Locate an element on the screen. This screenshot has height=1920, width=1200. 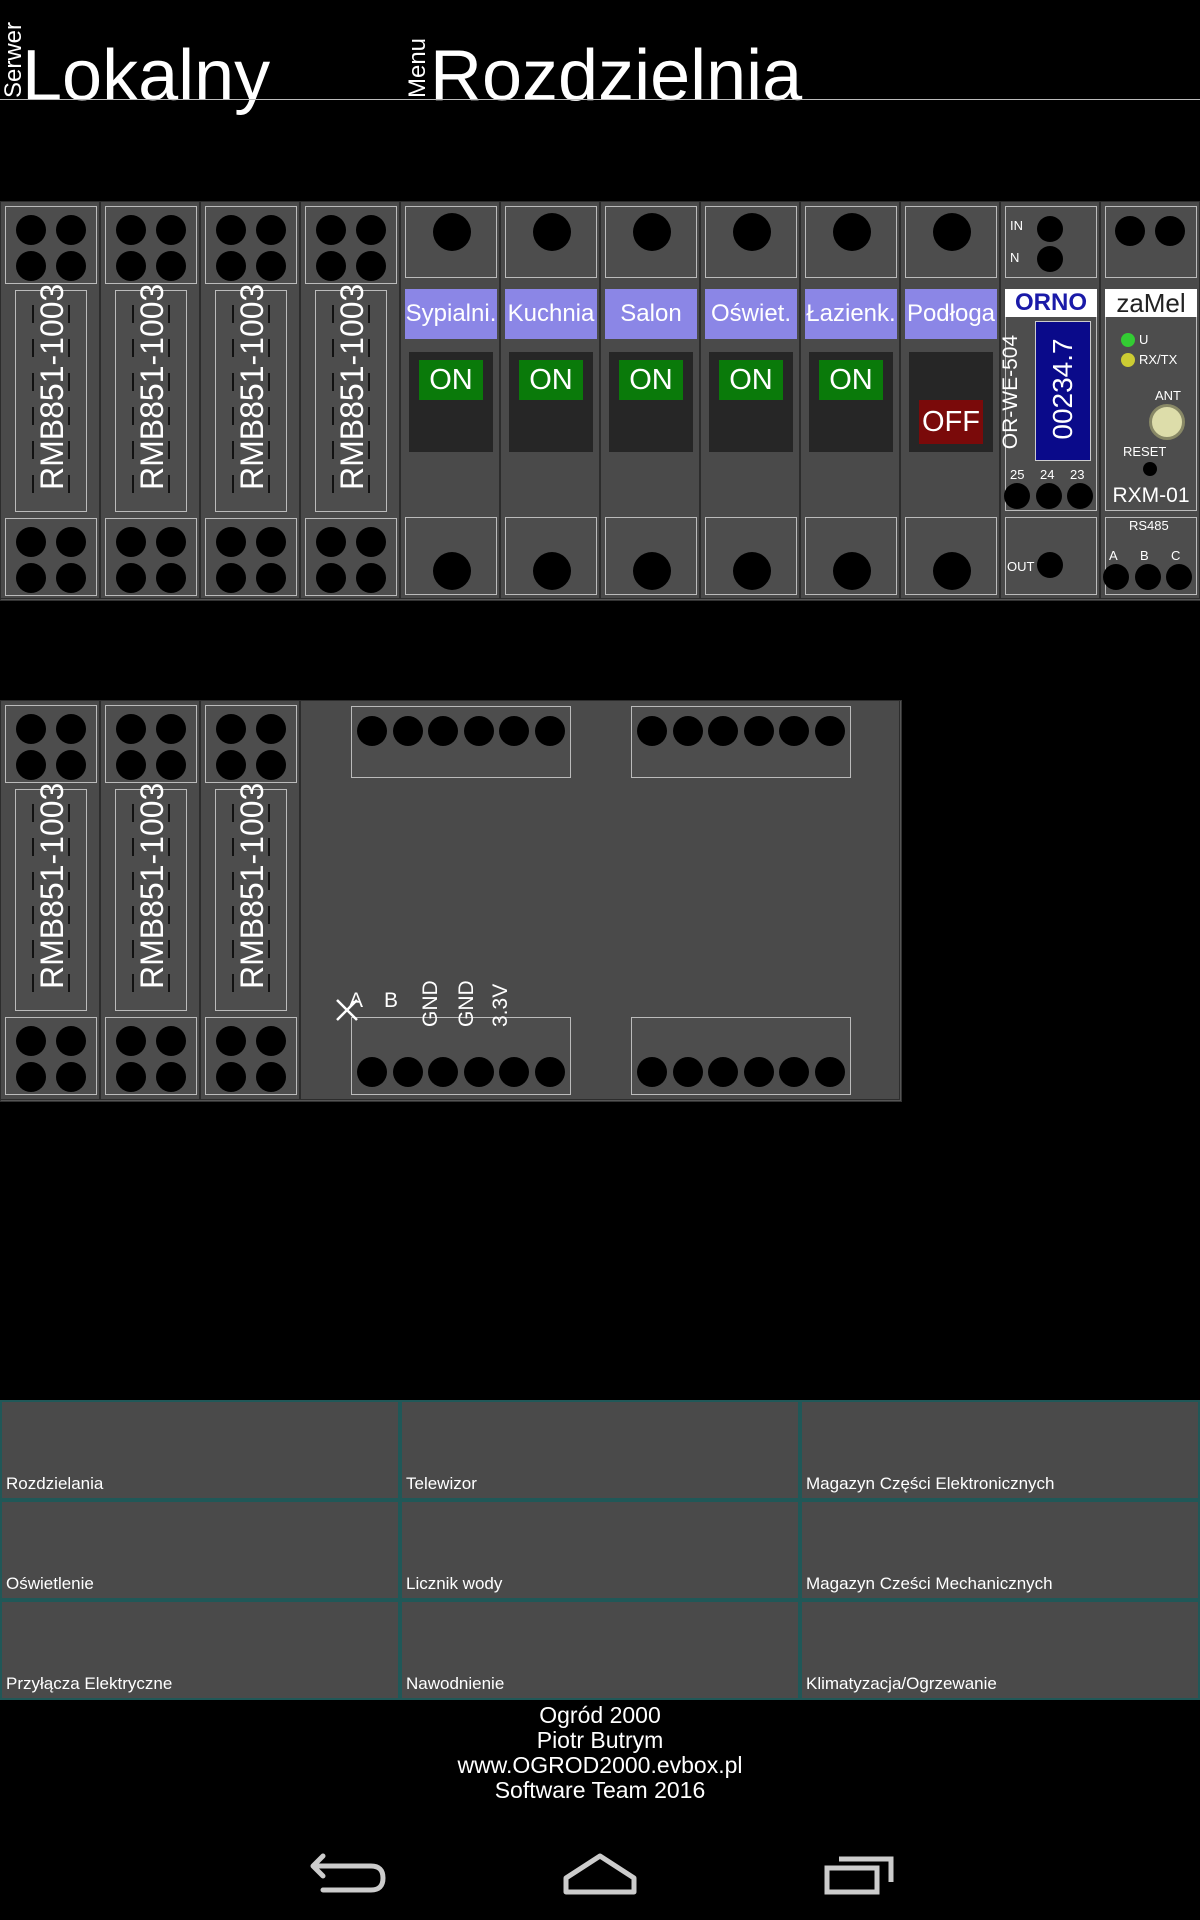
meter-in-label: IN is located at coordinates (1016, 225).